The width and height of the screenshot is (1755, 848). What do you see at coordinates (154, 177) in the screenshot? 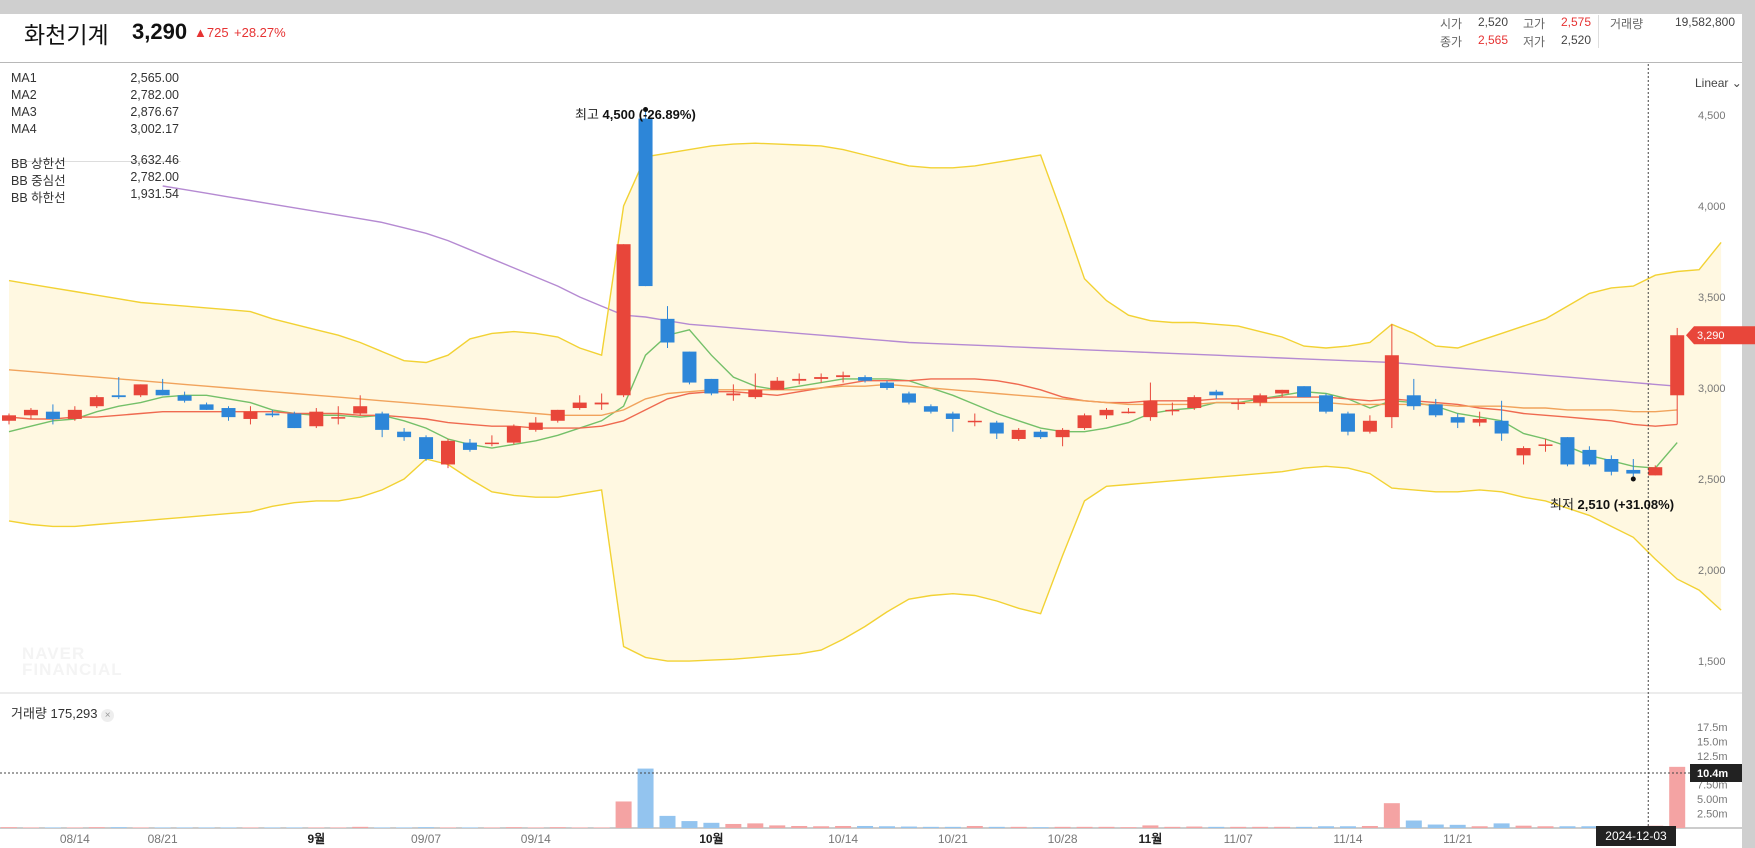
I see `legend-bb-middle-value: 2,782.00` at bounding box center [154, 177].